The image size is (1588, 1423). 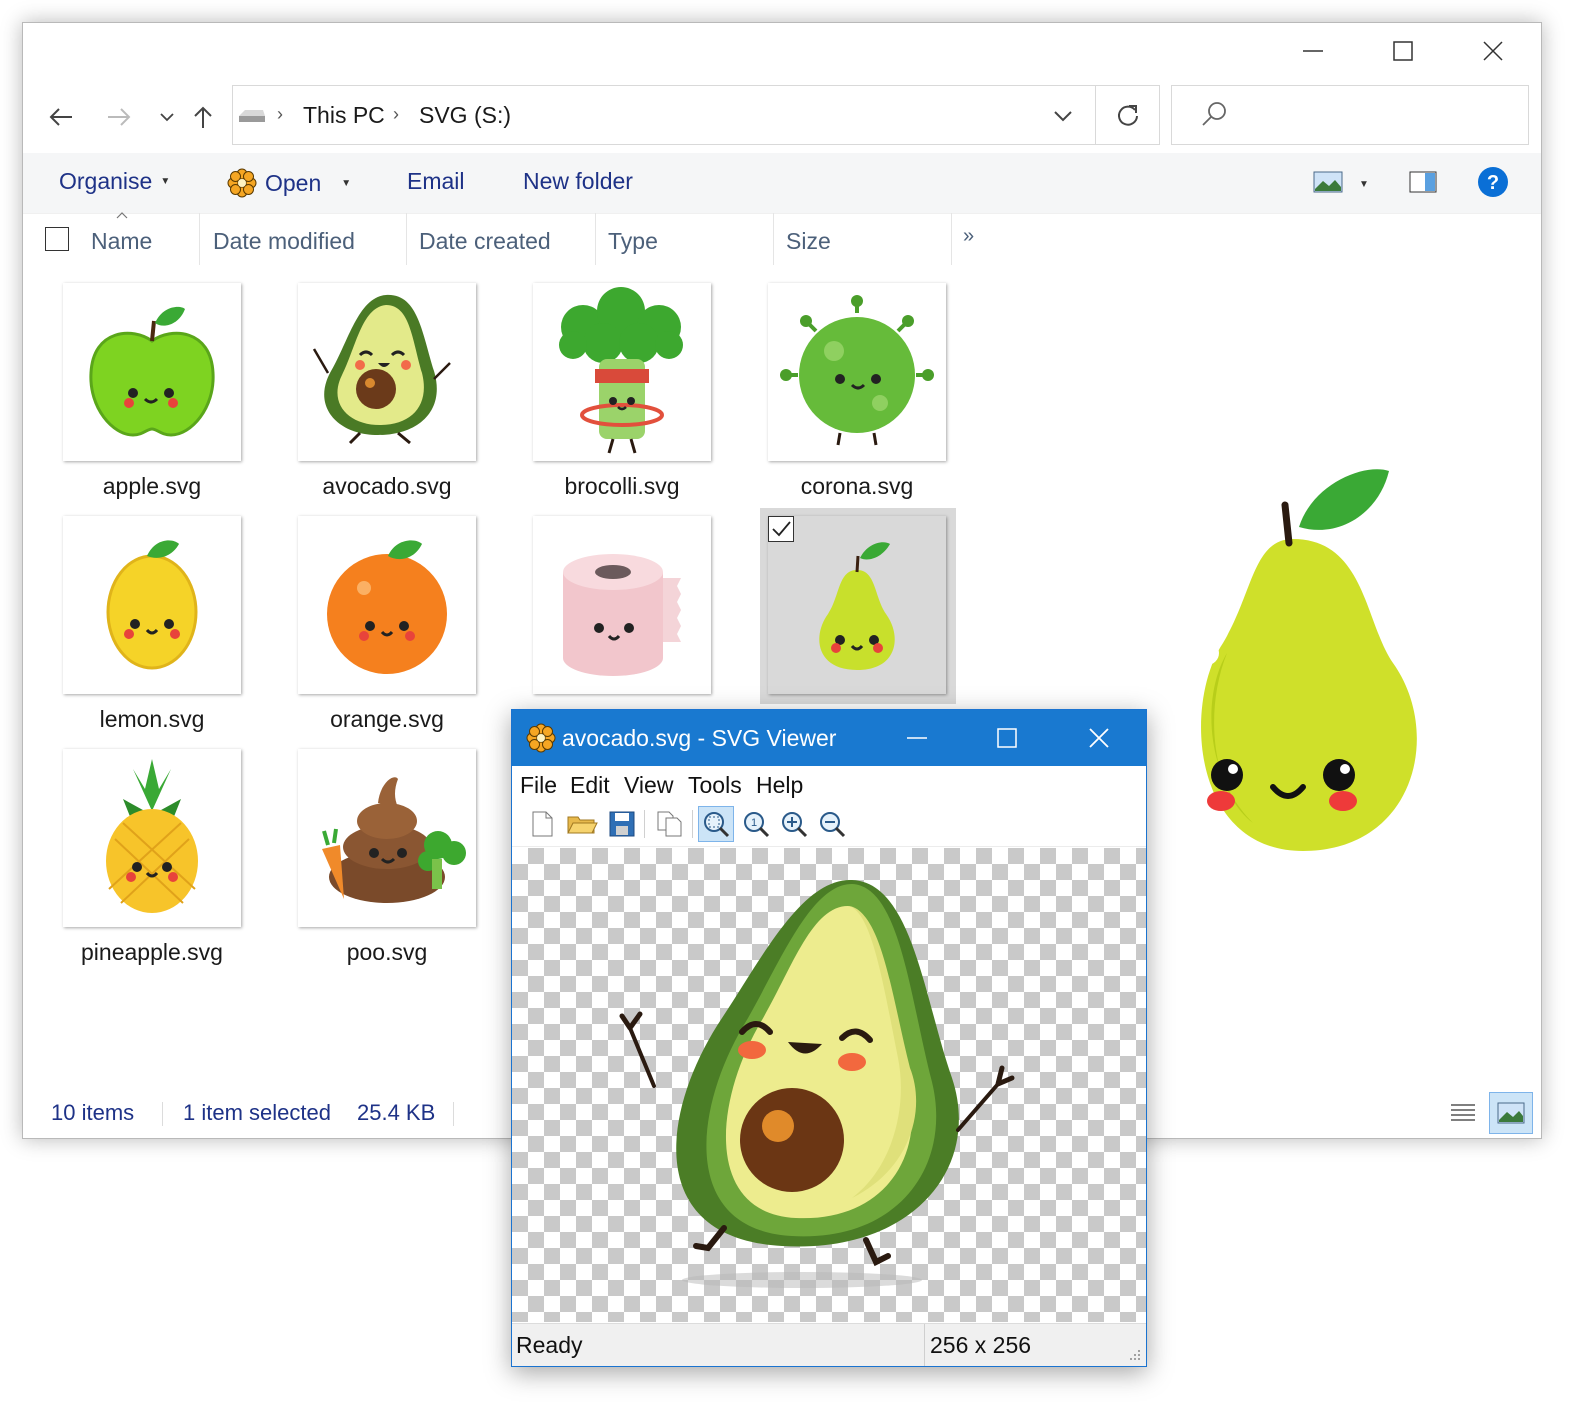 I want to click on file-item: avocado.svg, so click(x=378, y=388).